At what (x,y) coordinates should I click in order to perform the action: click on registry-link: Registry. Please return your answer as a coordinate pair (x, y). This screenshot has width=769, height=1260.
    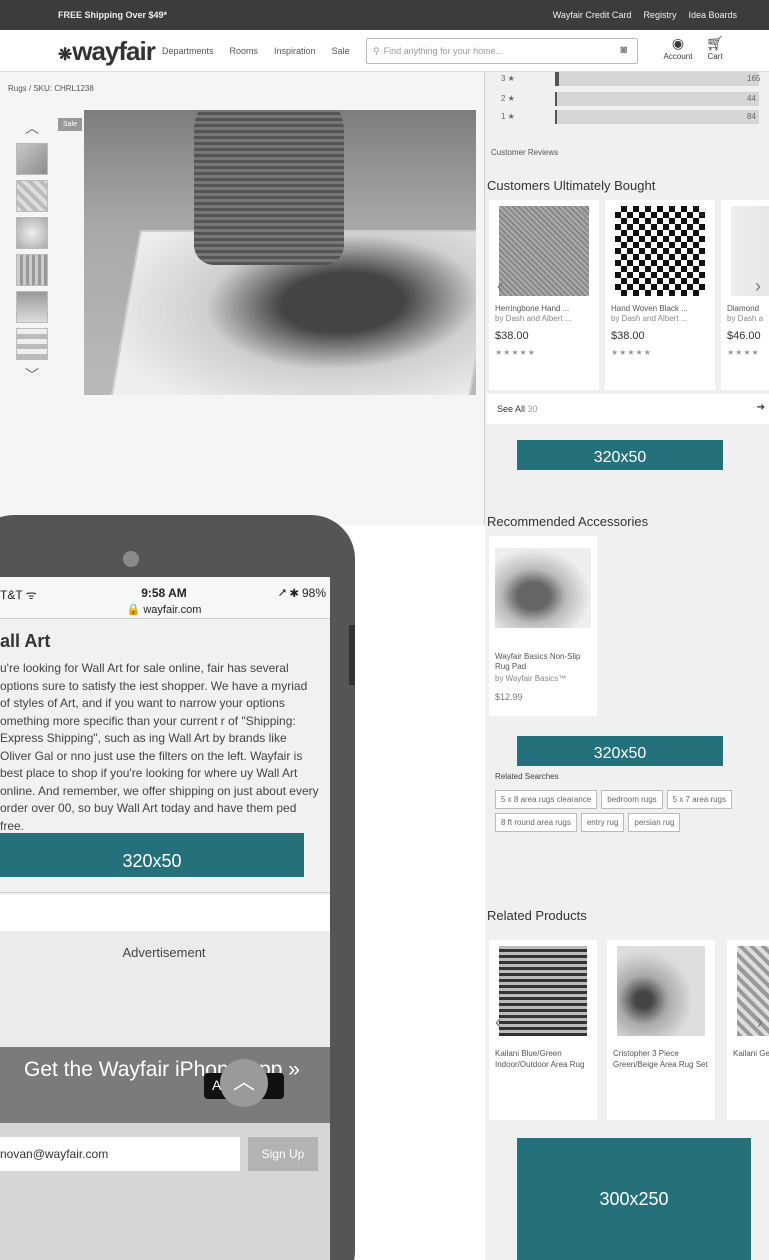
    Looking at the image, I should click on (659, 15).